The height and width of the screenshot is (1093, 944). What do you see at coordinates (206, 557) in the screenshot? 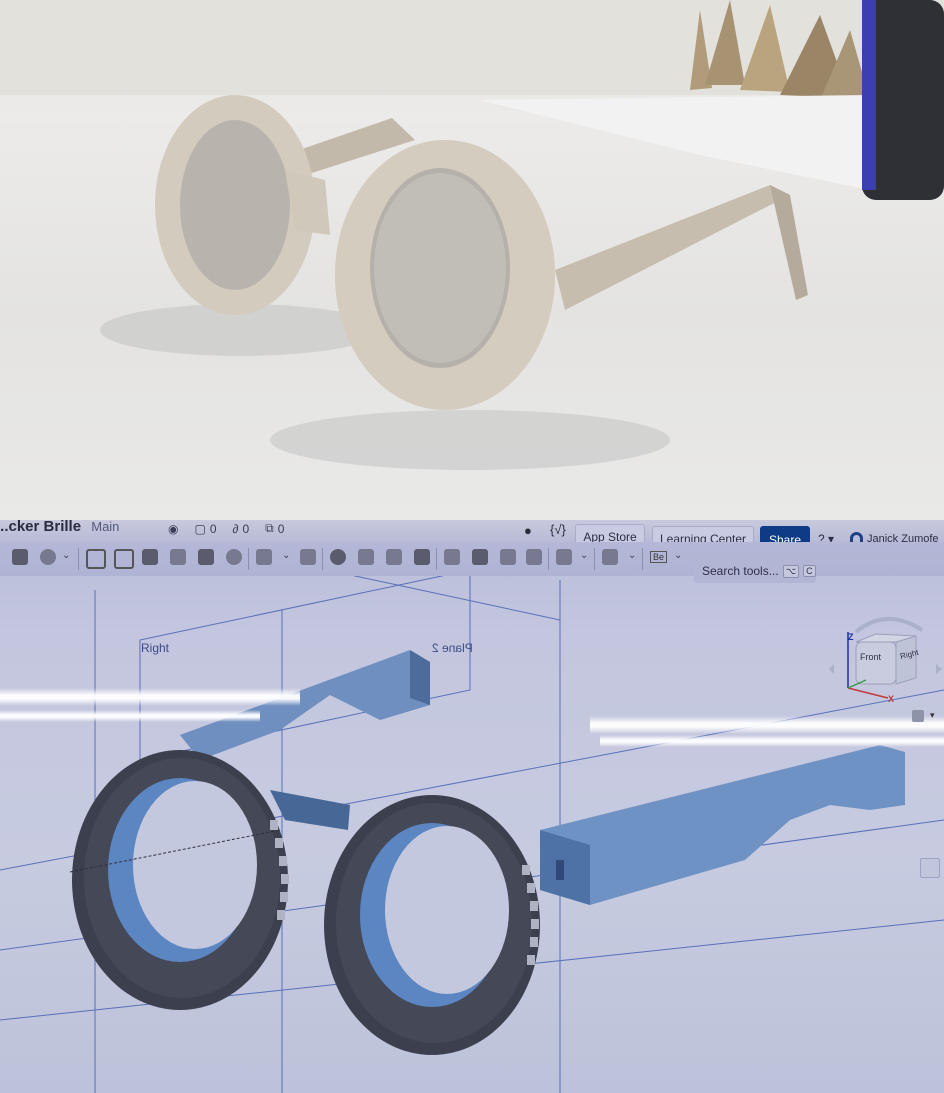
I see `thicken-tool-icon` at bounding box center [206, 557].